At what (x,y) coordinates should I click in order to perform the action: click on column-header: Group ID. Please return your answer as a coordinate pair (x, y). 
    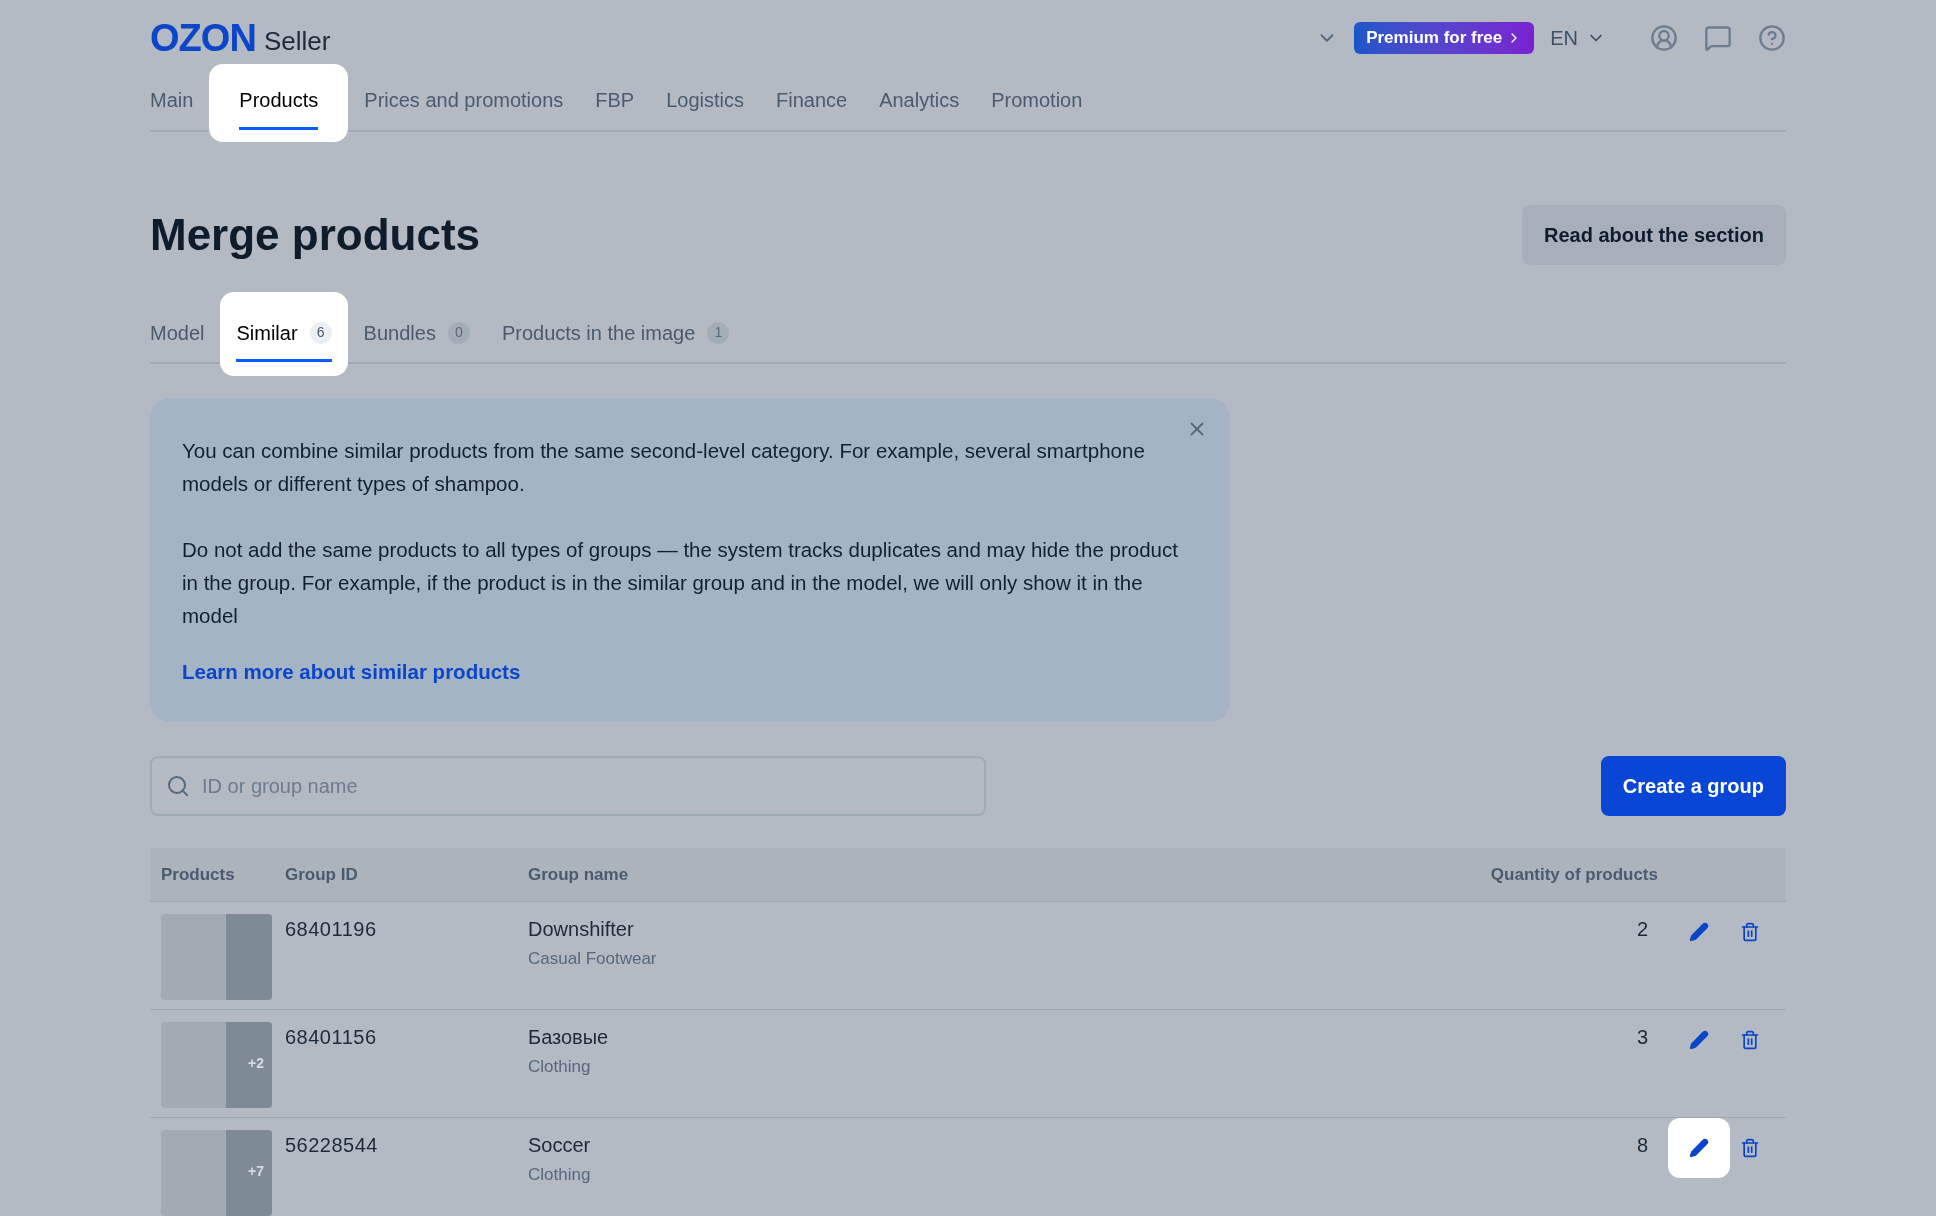
    Looking at the image, I should click on (322, 874).